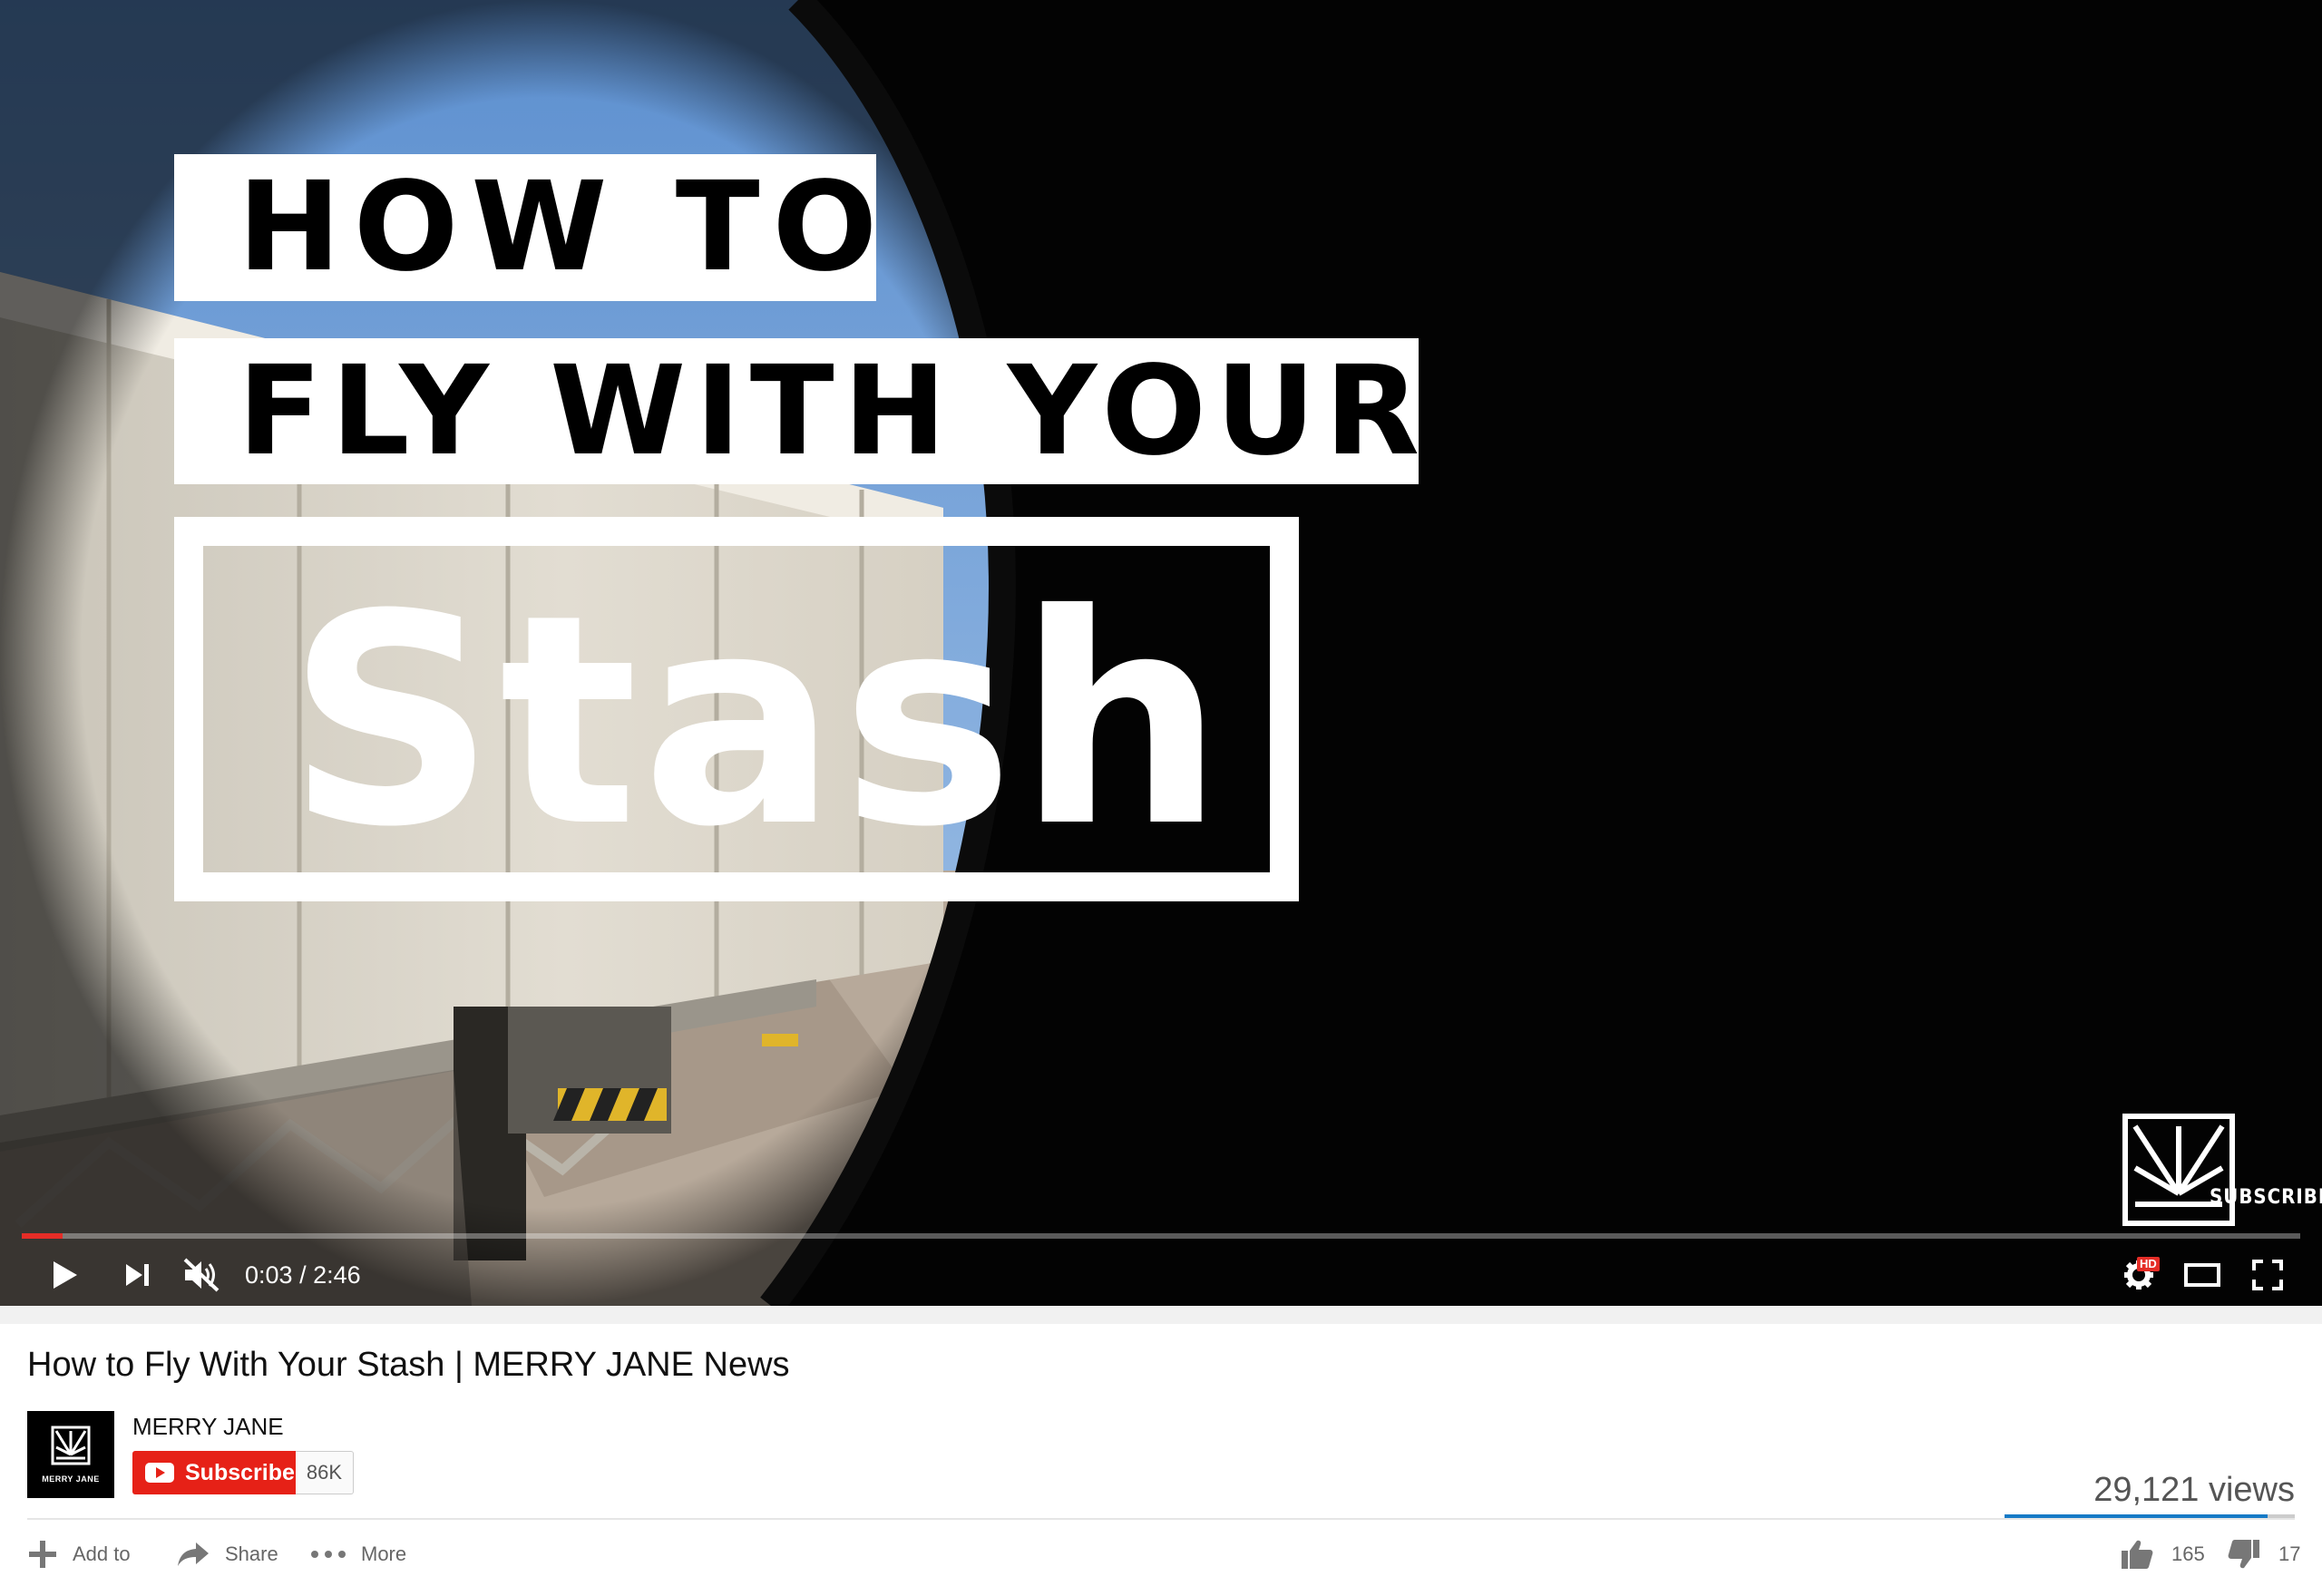 The width and height of the screenshot is (2322, 1596). What do you see at coordinates (337, 1275) in the screenshot?
I see `duration: 2:46` at bounding box center [337, 1275].